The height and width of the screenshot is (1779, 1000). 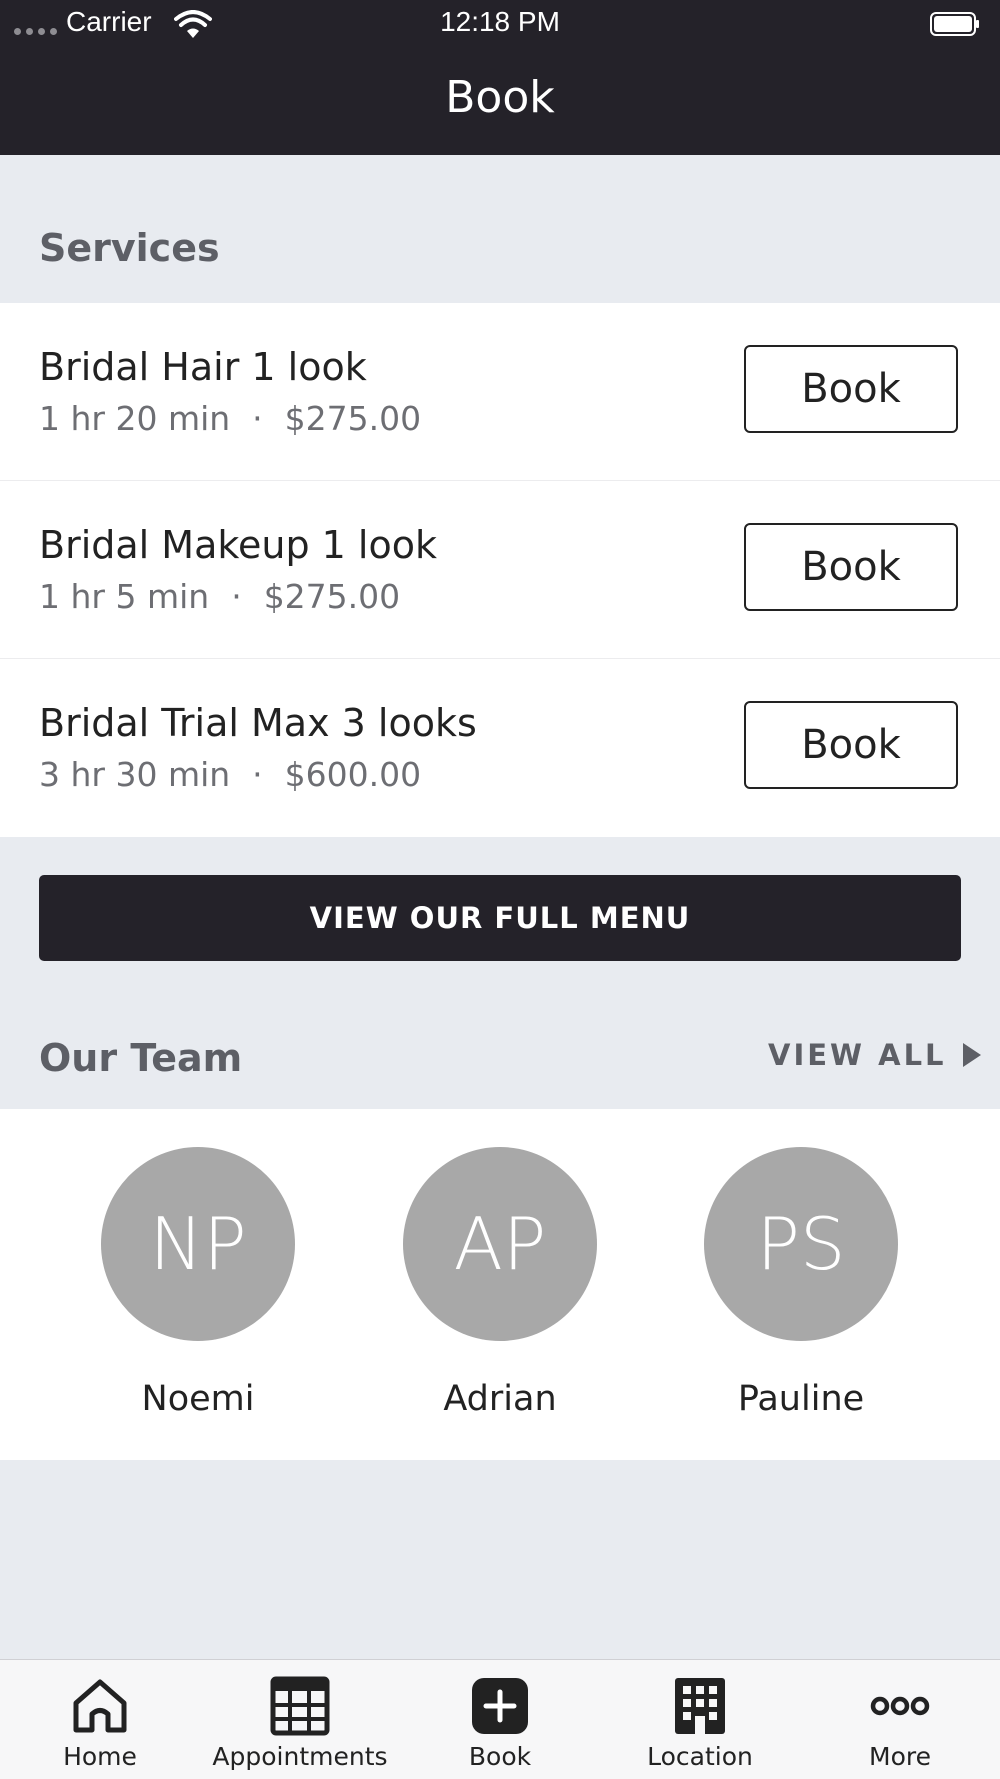 I want to click on tab-label: Location, so click(x=700, y=1756).